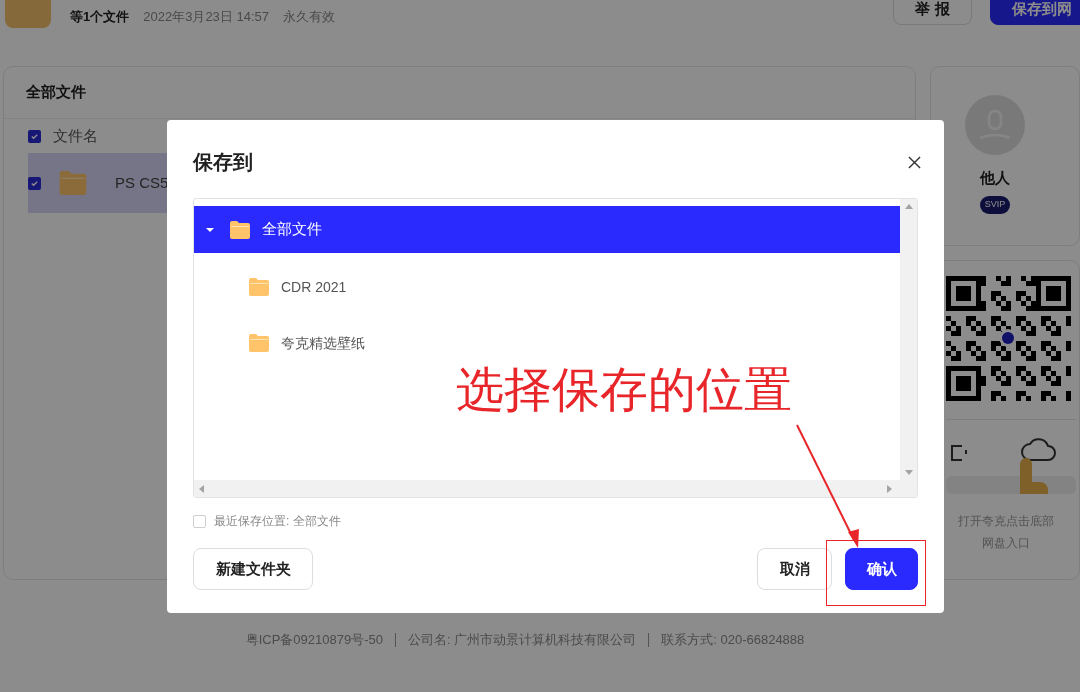  What do you see at coordinates (323, 343) in the screenshot?
I see `tree-label: 夸克精选壁纸` at bounding box center [323, 343].